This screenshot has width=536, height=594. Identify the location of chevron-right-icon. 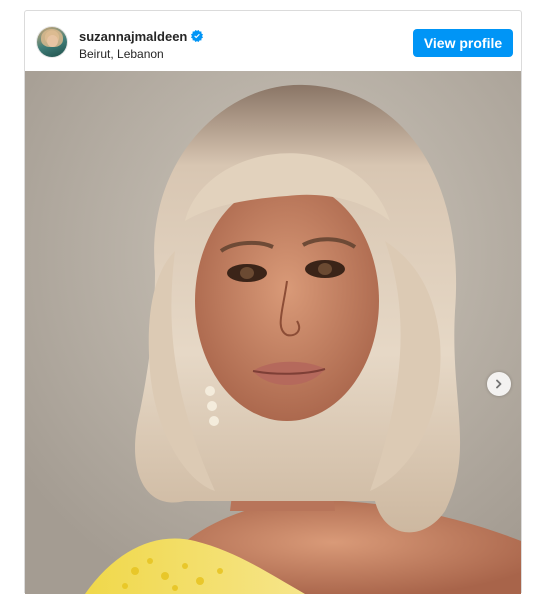
(499, 384).